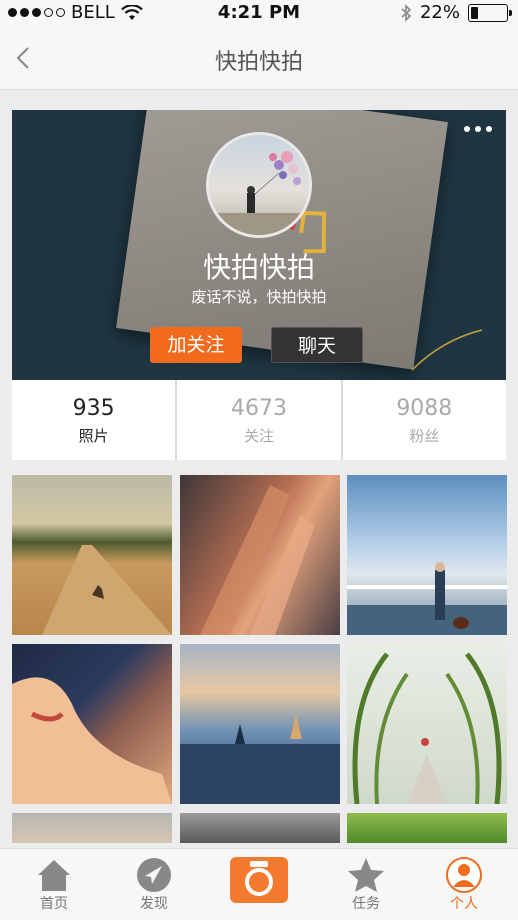 The image size is (518, 920). What do you see at coordinates (317, 345) in the screenshot?
I see `chat-button: 聊天` at bounding box center [317, 345].